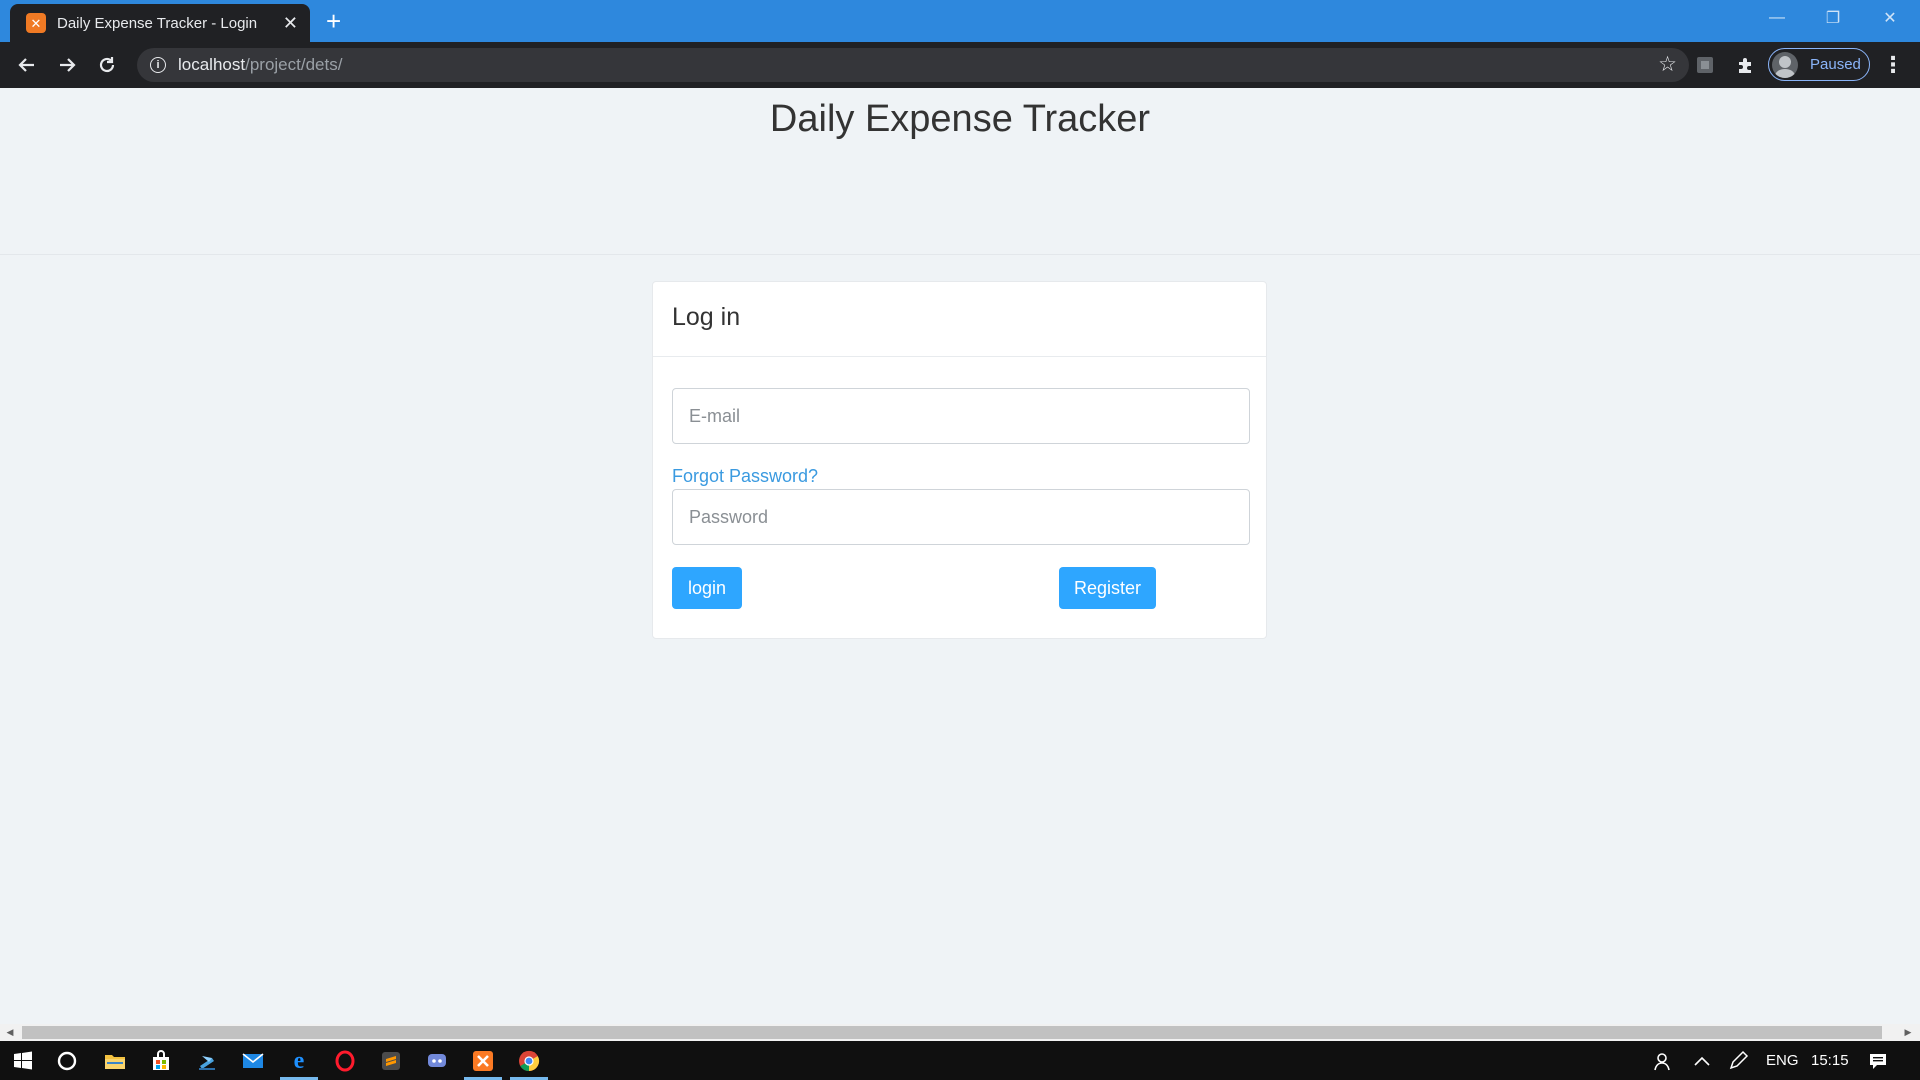 The image size is (1920, 1080). What do you see at coordinates (913, 65) in the screenshot?
I see `address-bar: i localhost/project/dets/ ☆` at bounding box center [913, 65].